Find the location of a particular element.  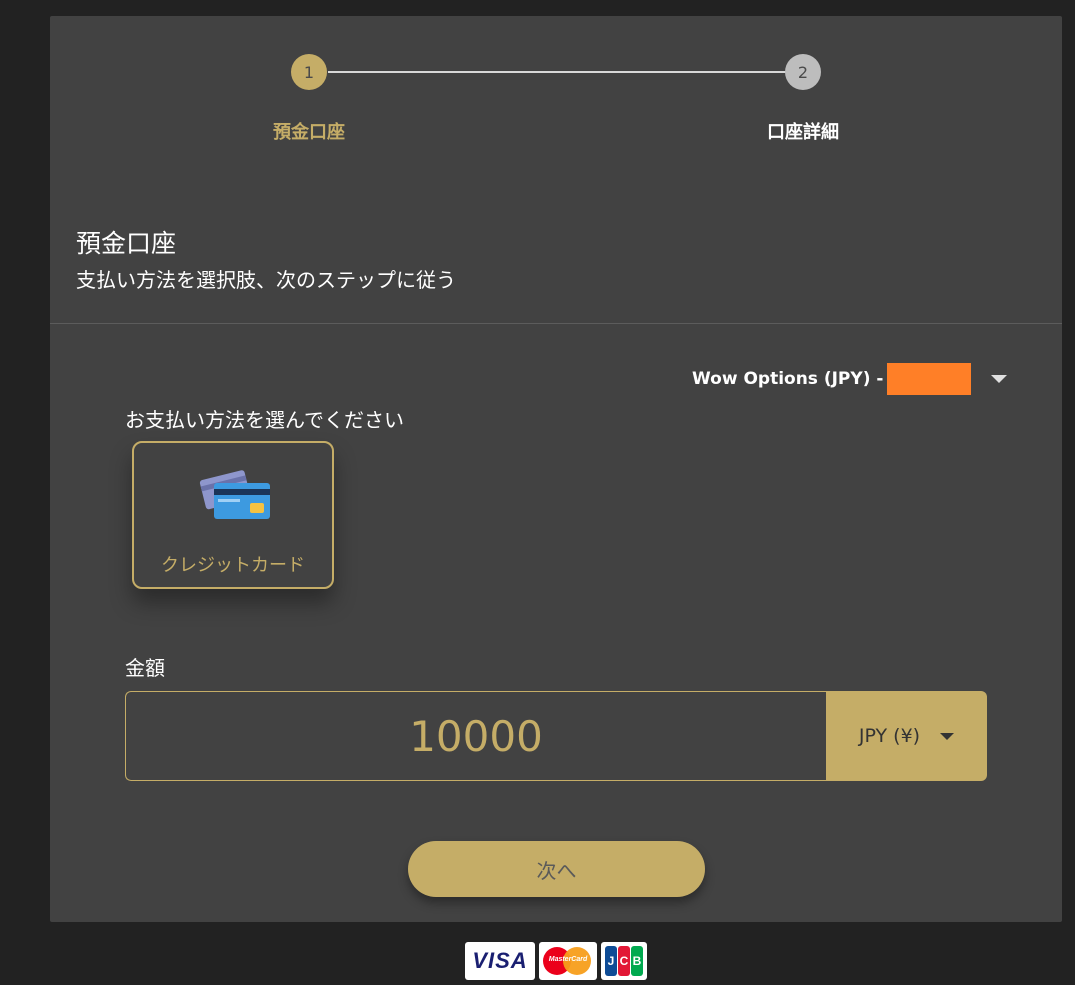

account-select: Wow Options (JPY) - is located at coordinates (850, 379).